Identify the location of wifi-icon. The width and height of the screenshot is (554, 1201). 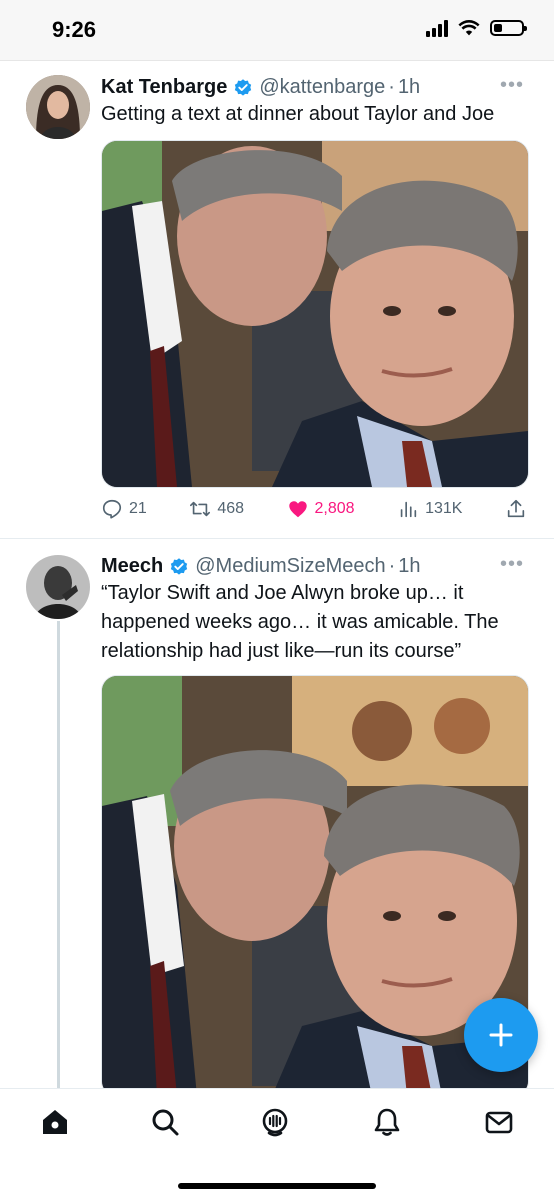
(469, 28).